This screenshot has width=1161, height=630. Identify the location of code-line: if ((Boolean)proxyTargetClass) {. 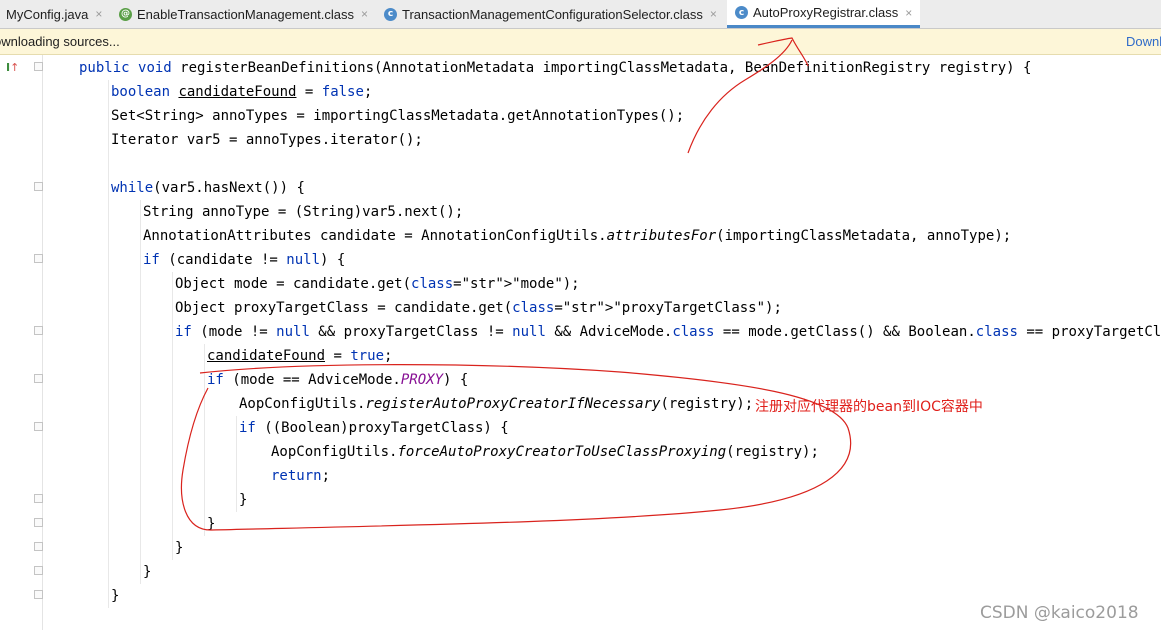
(374, 428).